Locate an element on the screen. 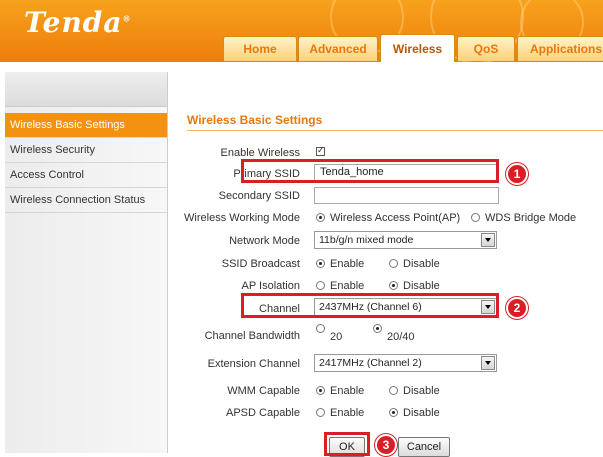 This screenshot has width=603, height=457. wmm-capable-label: WMM Capable is located at coordinates (263, 391).